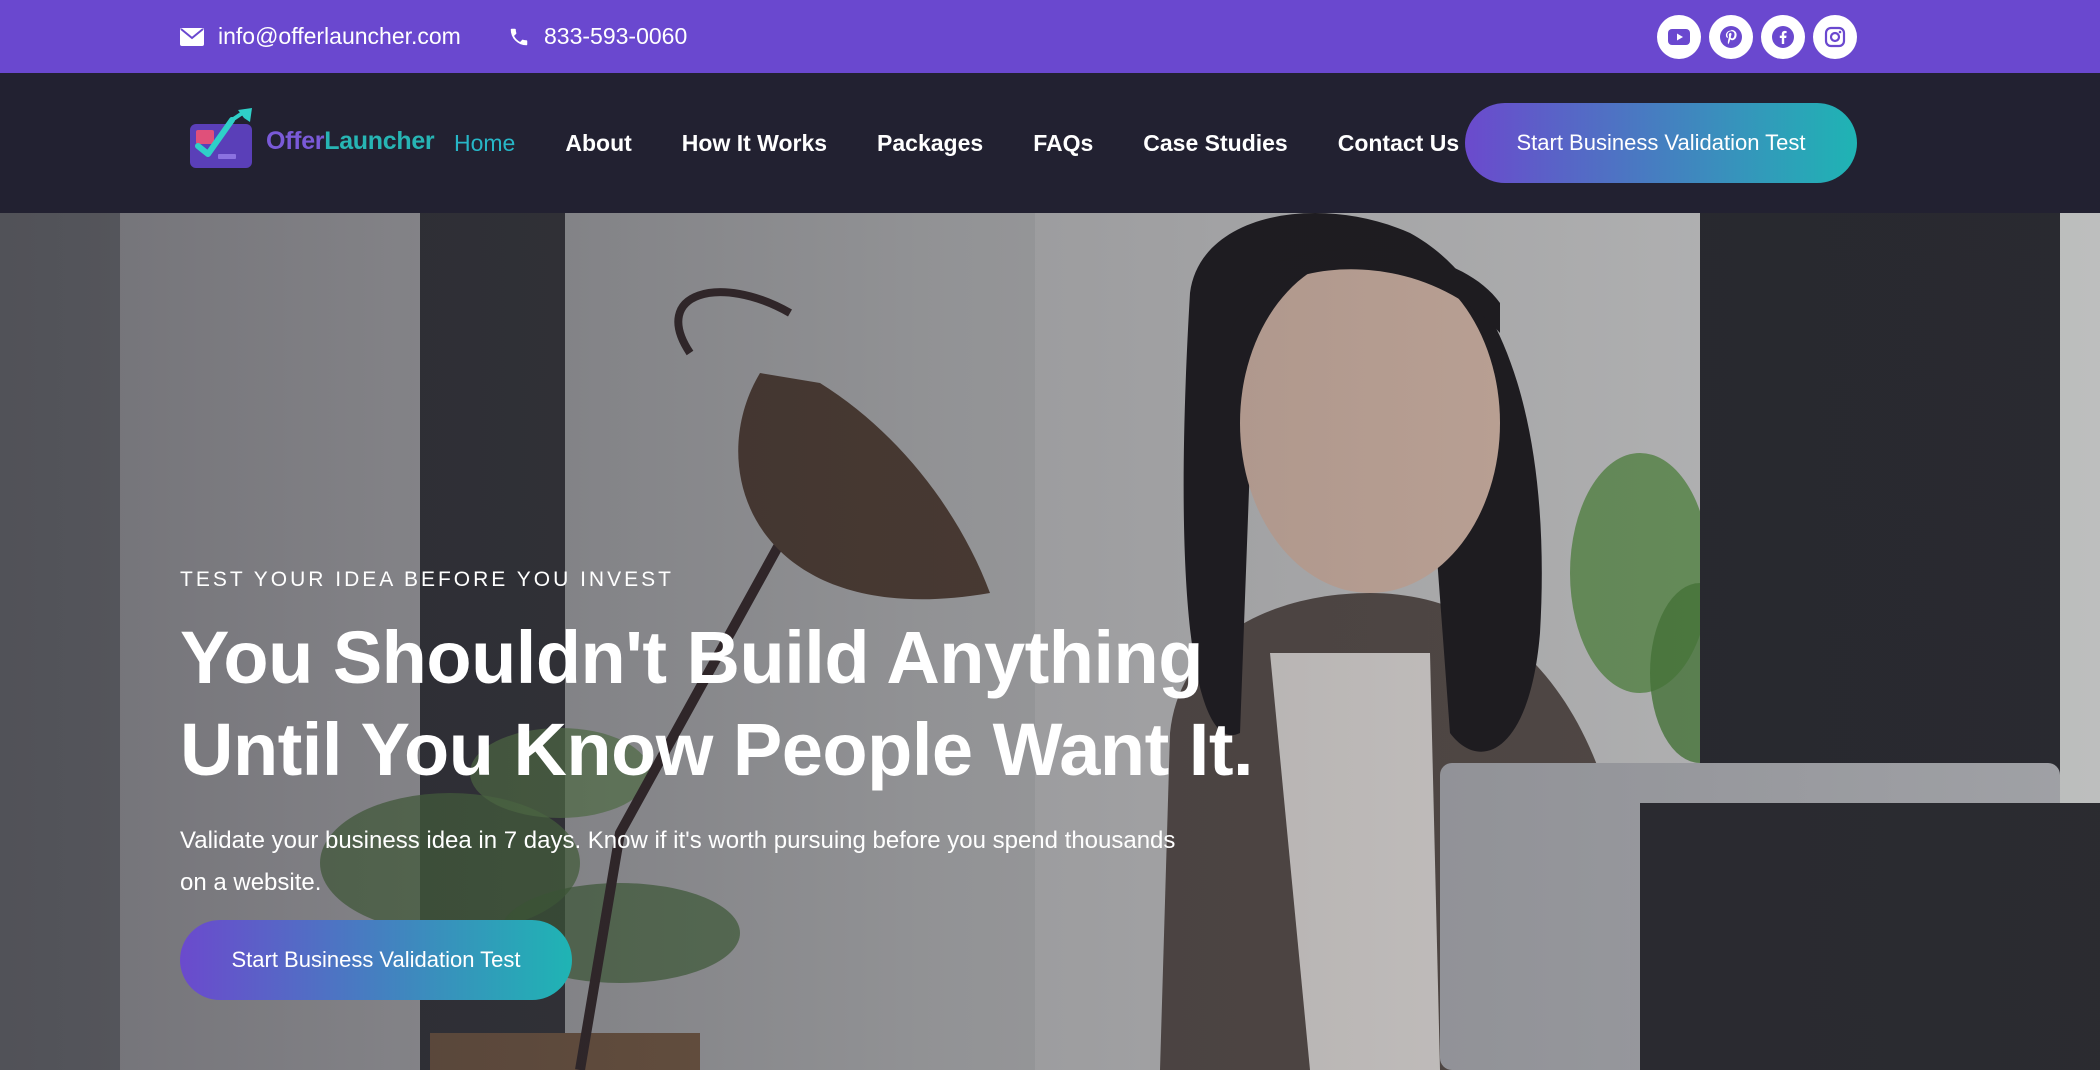 This screenshot has height=1070, width=2100. What do you see at coordinates (379, 140) in the screenshot?
I see `brand-word-launcher: Launcher` at bounding box center [379, 140].